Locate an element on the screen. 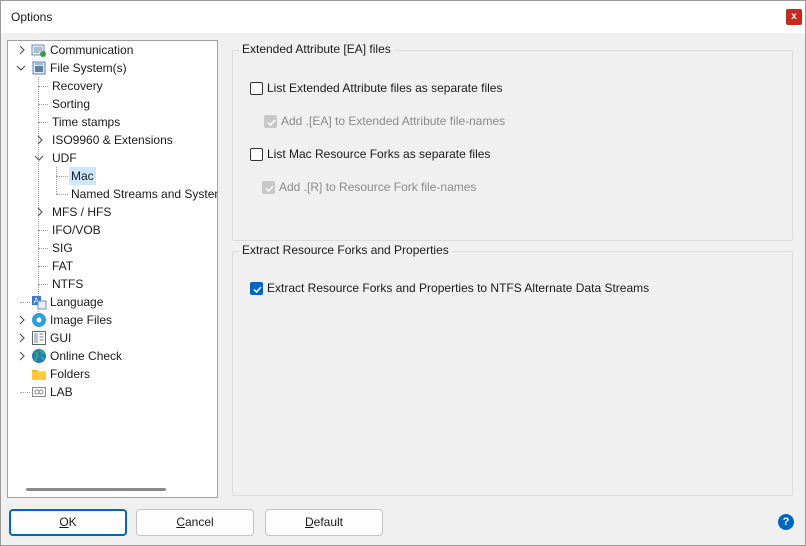 The width and height of the screenshot is (806, 546). tree-item-communication: Communication is located at coordinates (112, 50).